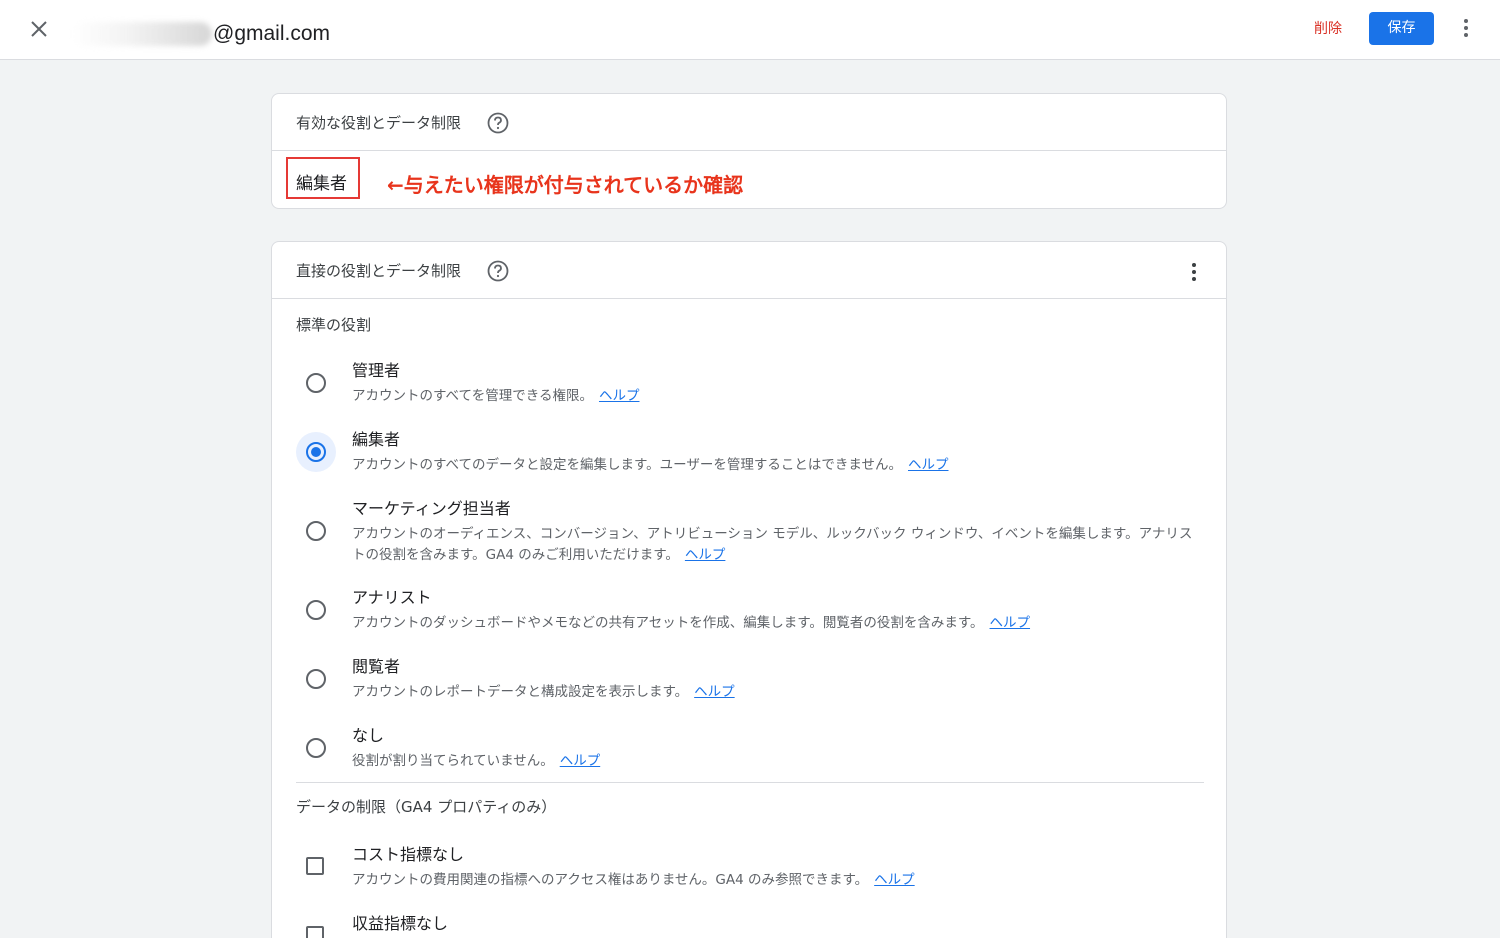  I want to click on restriction-title: コスト指標なし, so click(408, 854).